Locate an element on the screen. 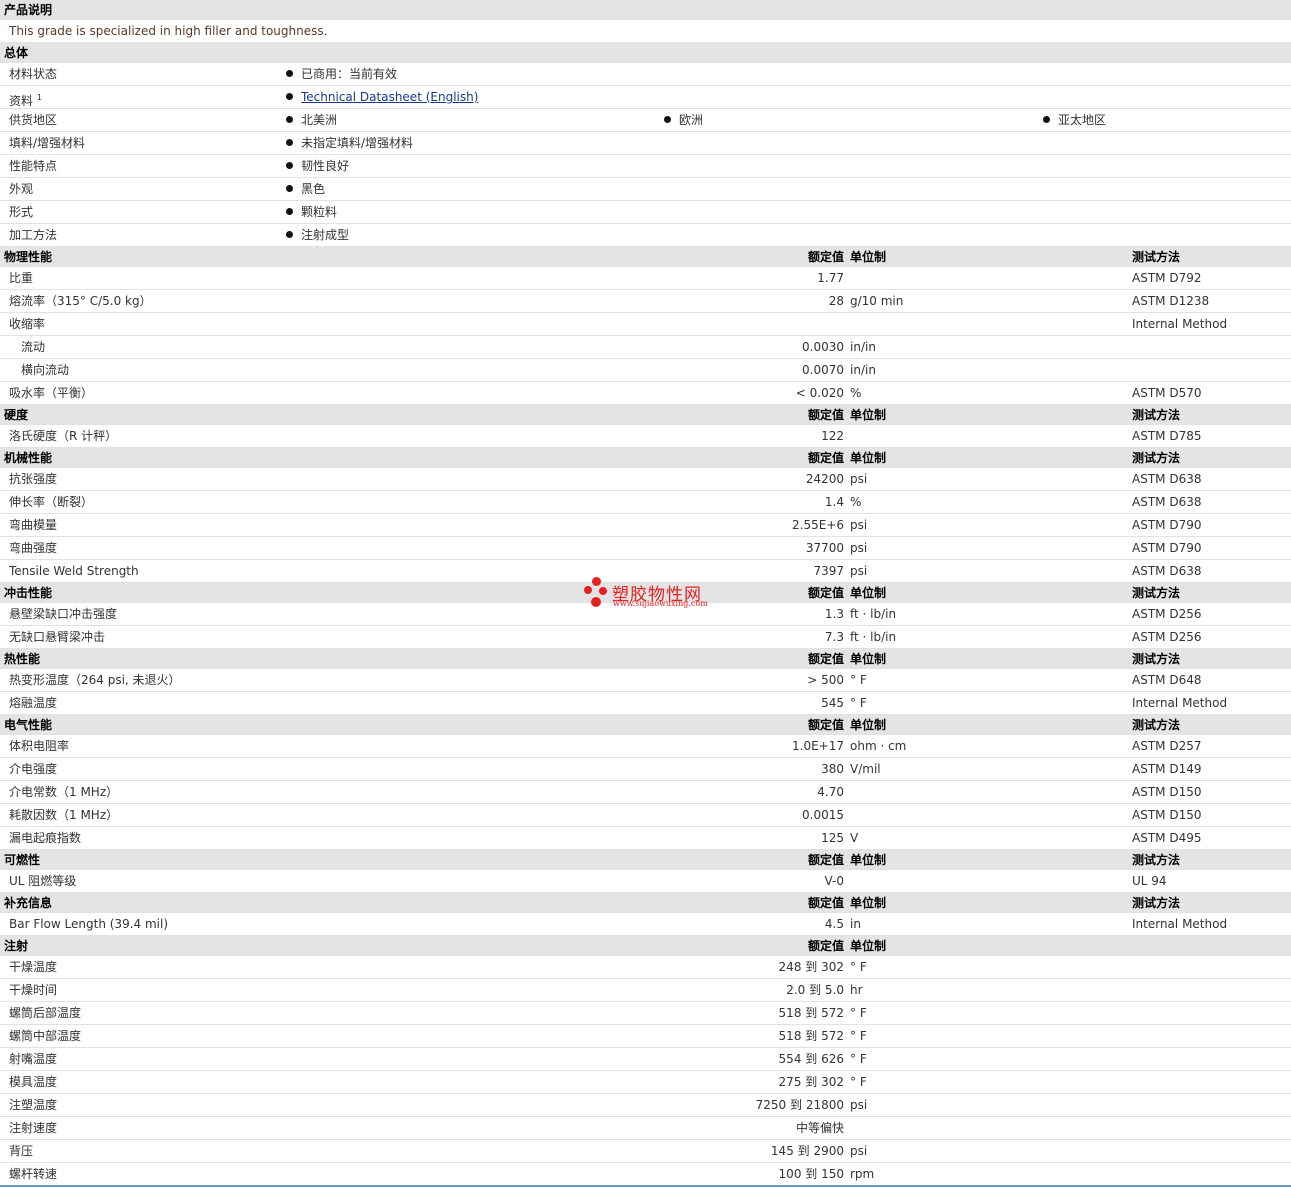 The image size is (1291, 1187). bullet-item: Technical Datasheet (English) is located at coordinates (382, 97).